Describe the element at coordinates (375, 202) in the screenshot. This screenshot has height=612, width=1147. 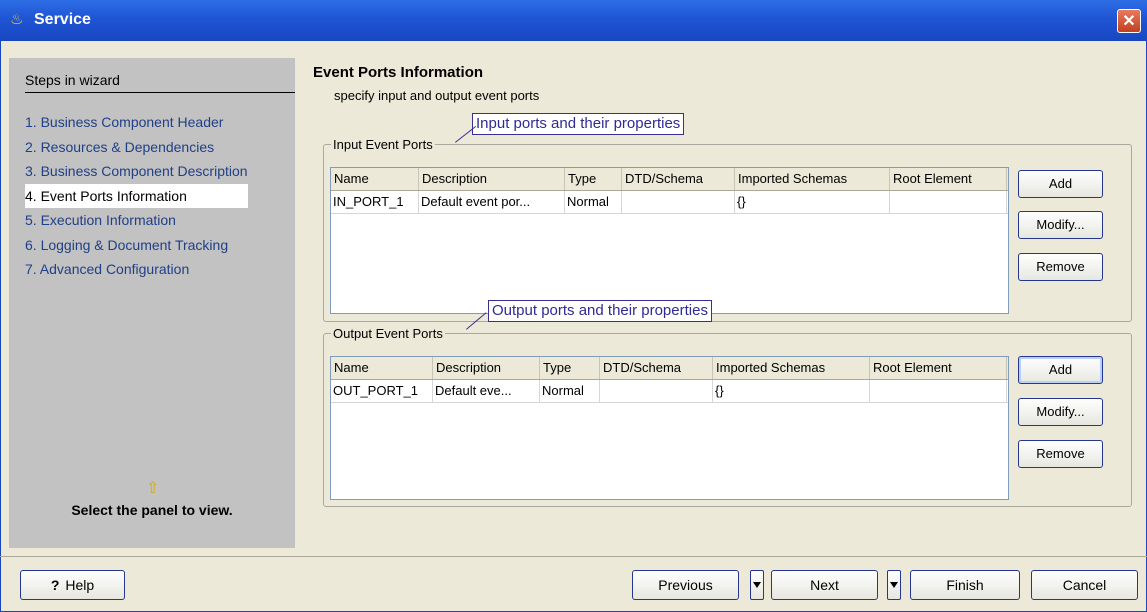
I see `table-cell: IN_PORT_1` at that location.